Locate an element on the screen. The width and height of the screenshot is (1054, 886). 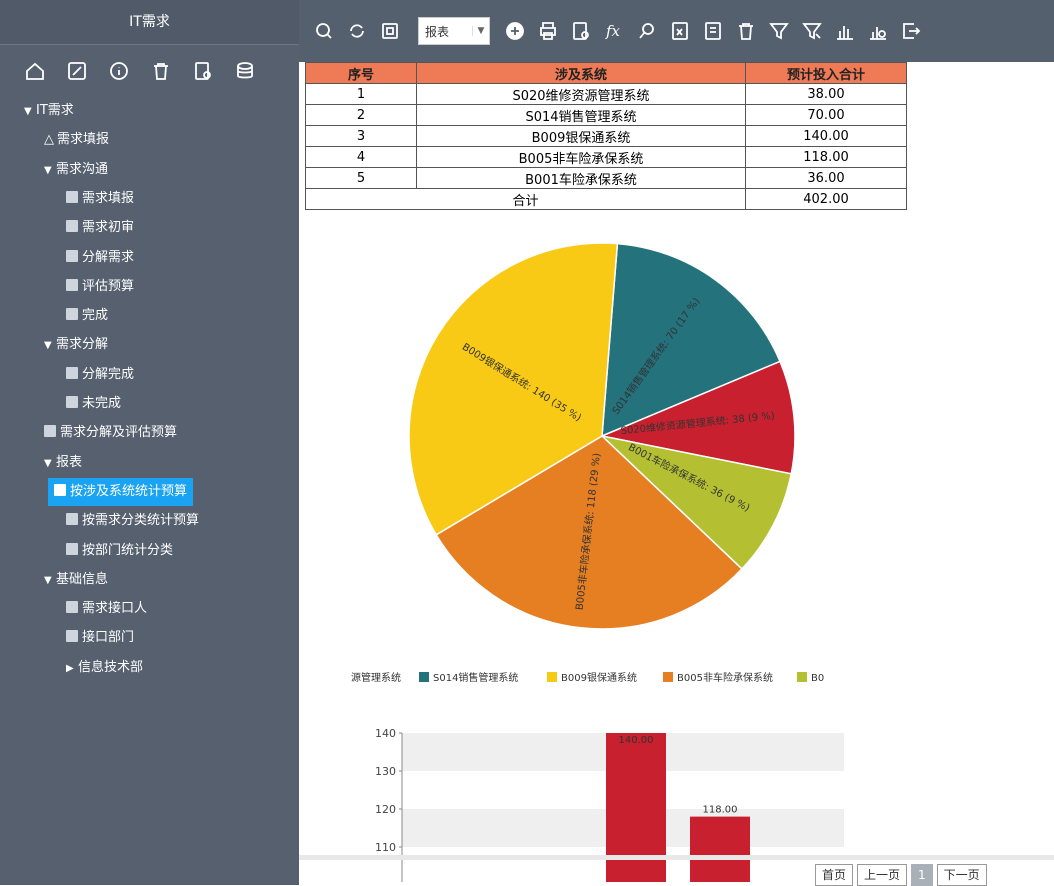
tree-node: ▶ 信息技术部 is located at coordinates (104, 668).